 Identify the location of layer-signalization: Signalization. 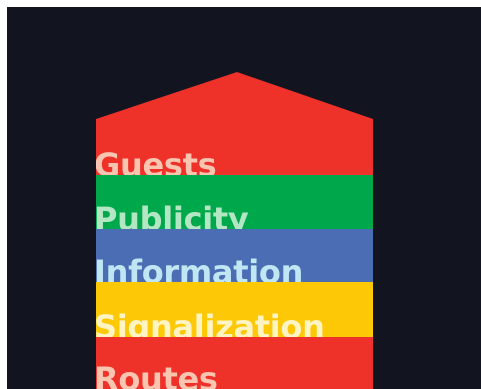
(234, 309).